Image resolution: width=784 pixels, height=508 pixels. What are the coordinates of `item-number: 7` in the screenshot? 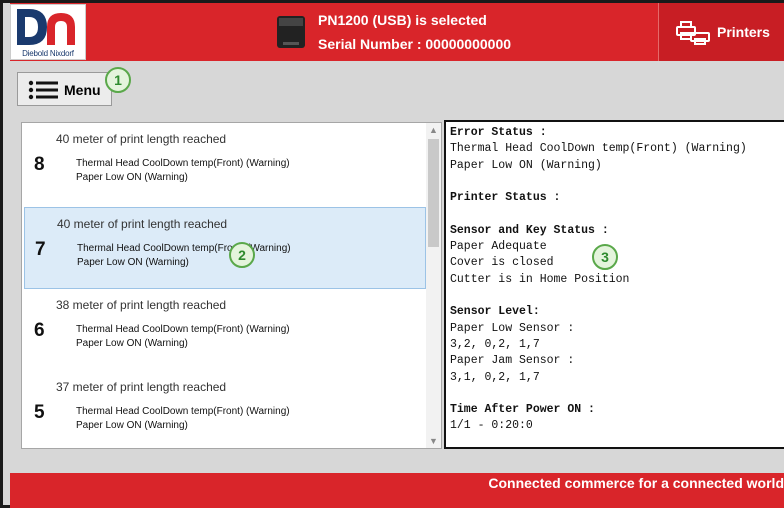 It's located at (40, 249).